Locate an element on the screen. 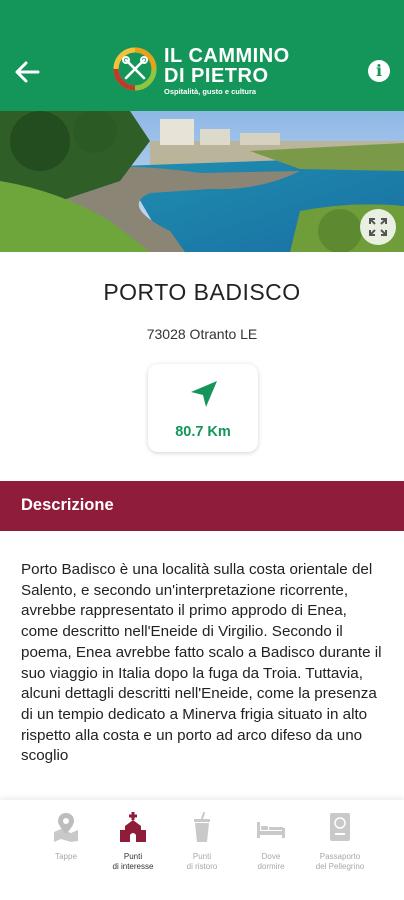 The width and height of the screenshot is (404, 900). fullscreen-button is located at coordinates (378, 227).